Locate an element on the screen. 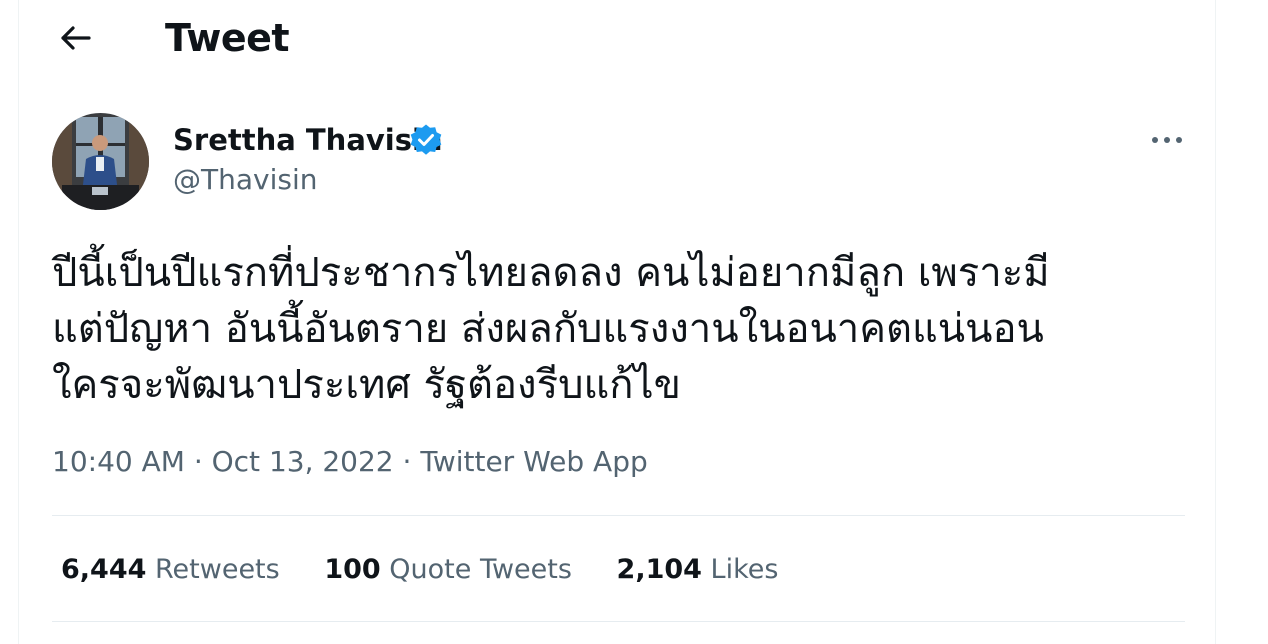 The height and width of the screenshot is (644, 1268). retweets-label: Retweets is located at coordinates (217, 569).